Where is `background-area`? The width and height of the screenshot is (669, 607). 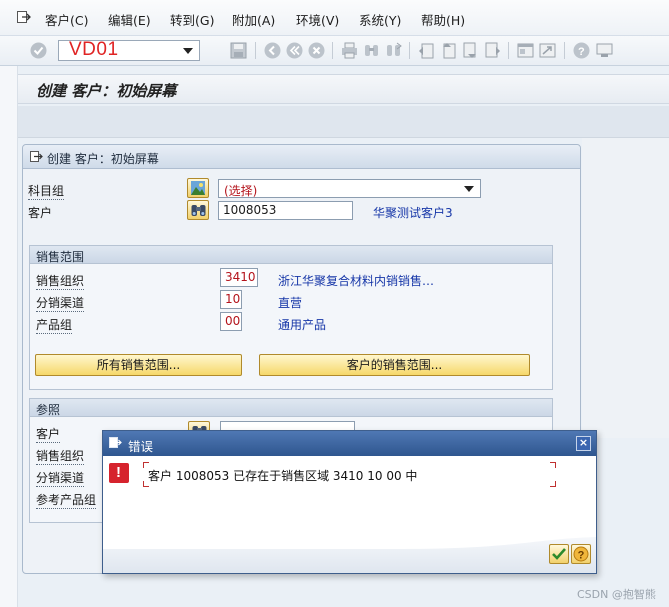 background-area is located at coordinates (625, 288).